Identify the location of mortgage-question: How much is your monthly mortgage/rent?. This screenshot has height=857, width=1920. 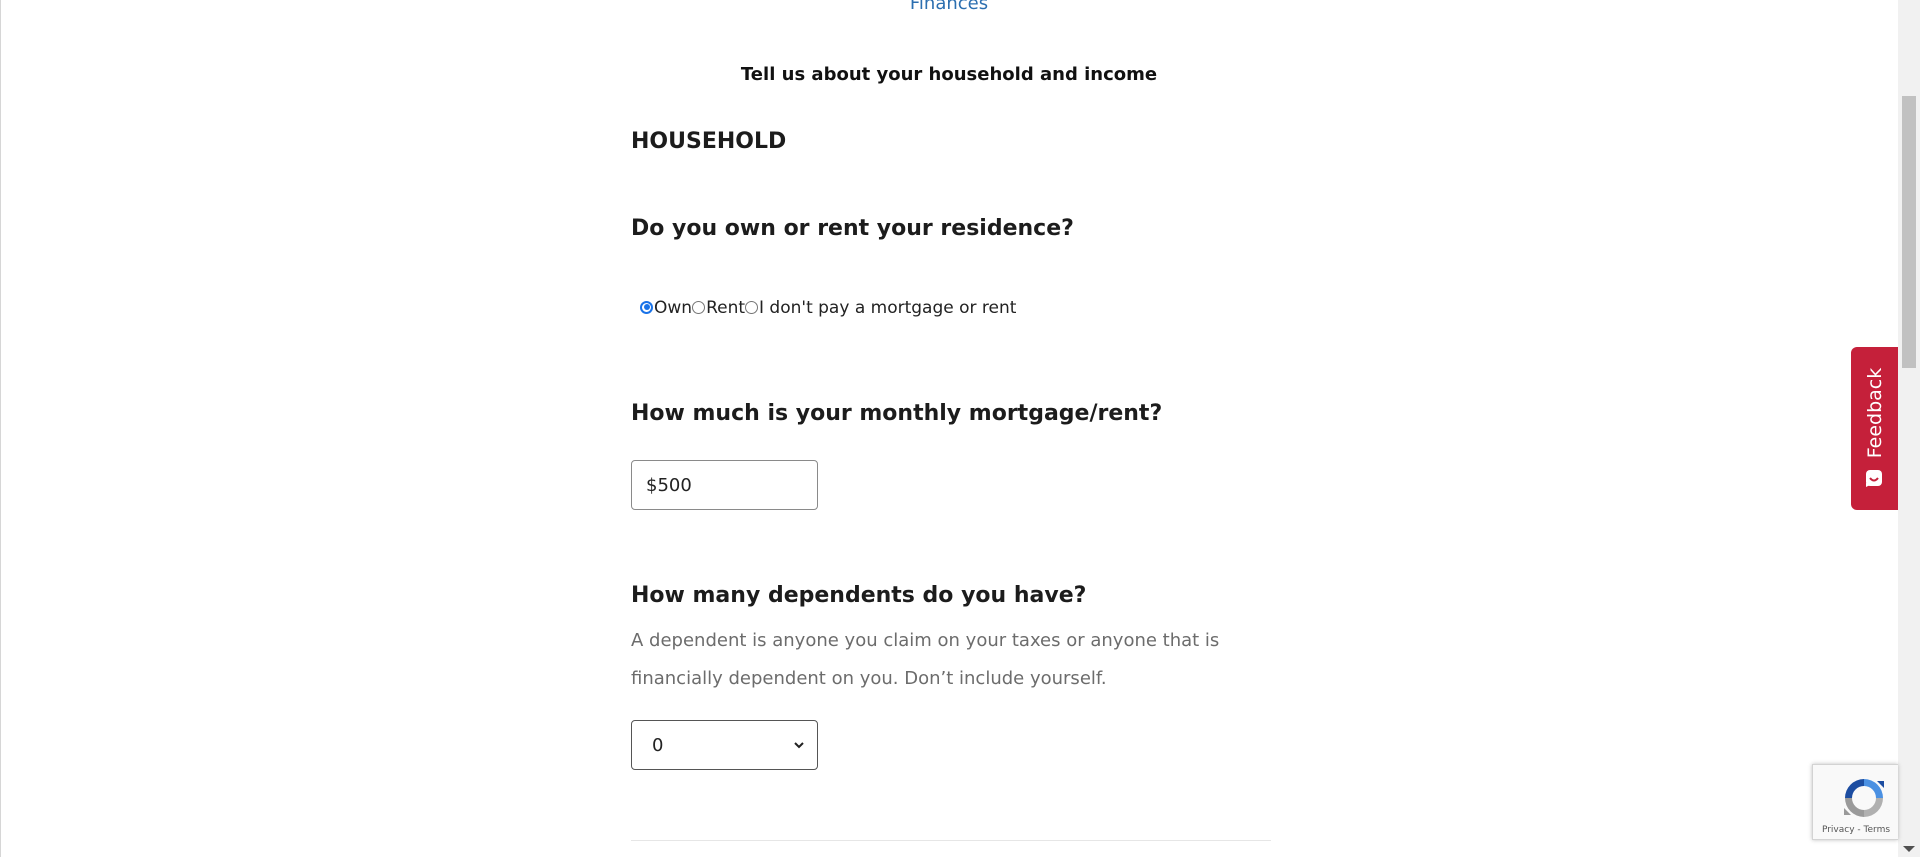
(897, 413).